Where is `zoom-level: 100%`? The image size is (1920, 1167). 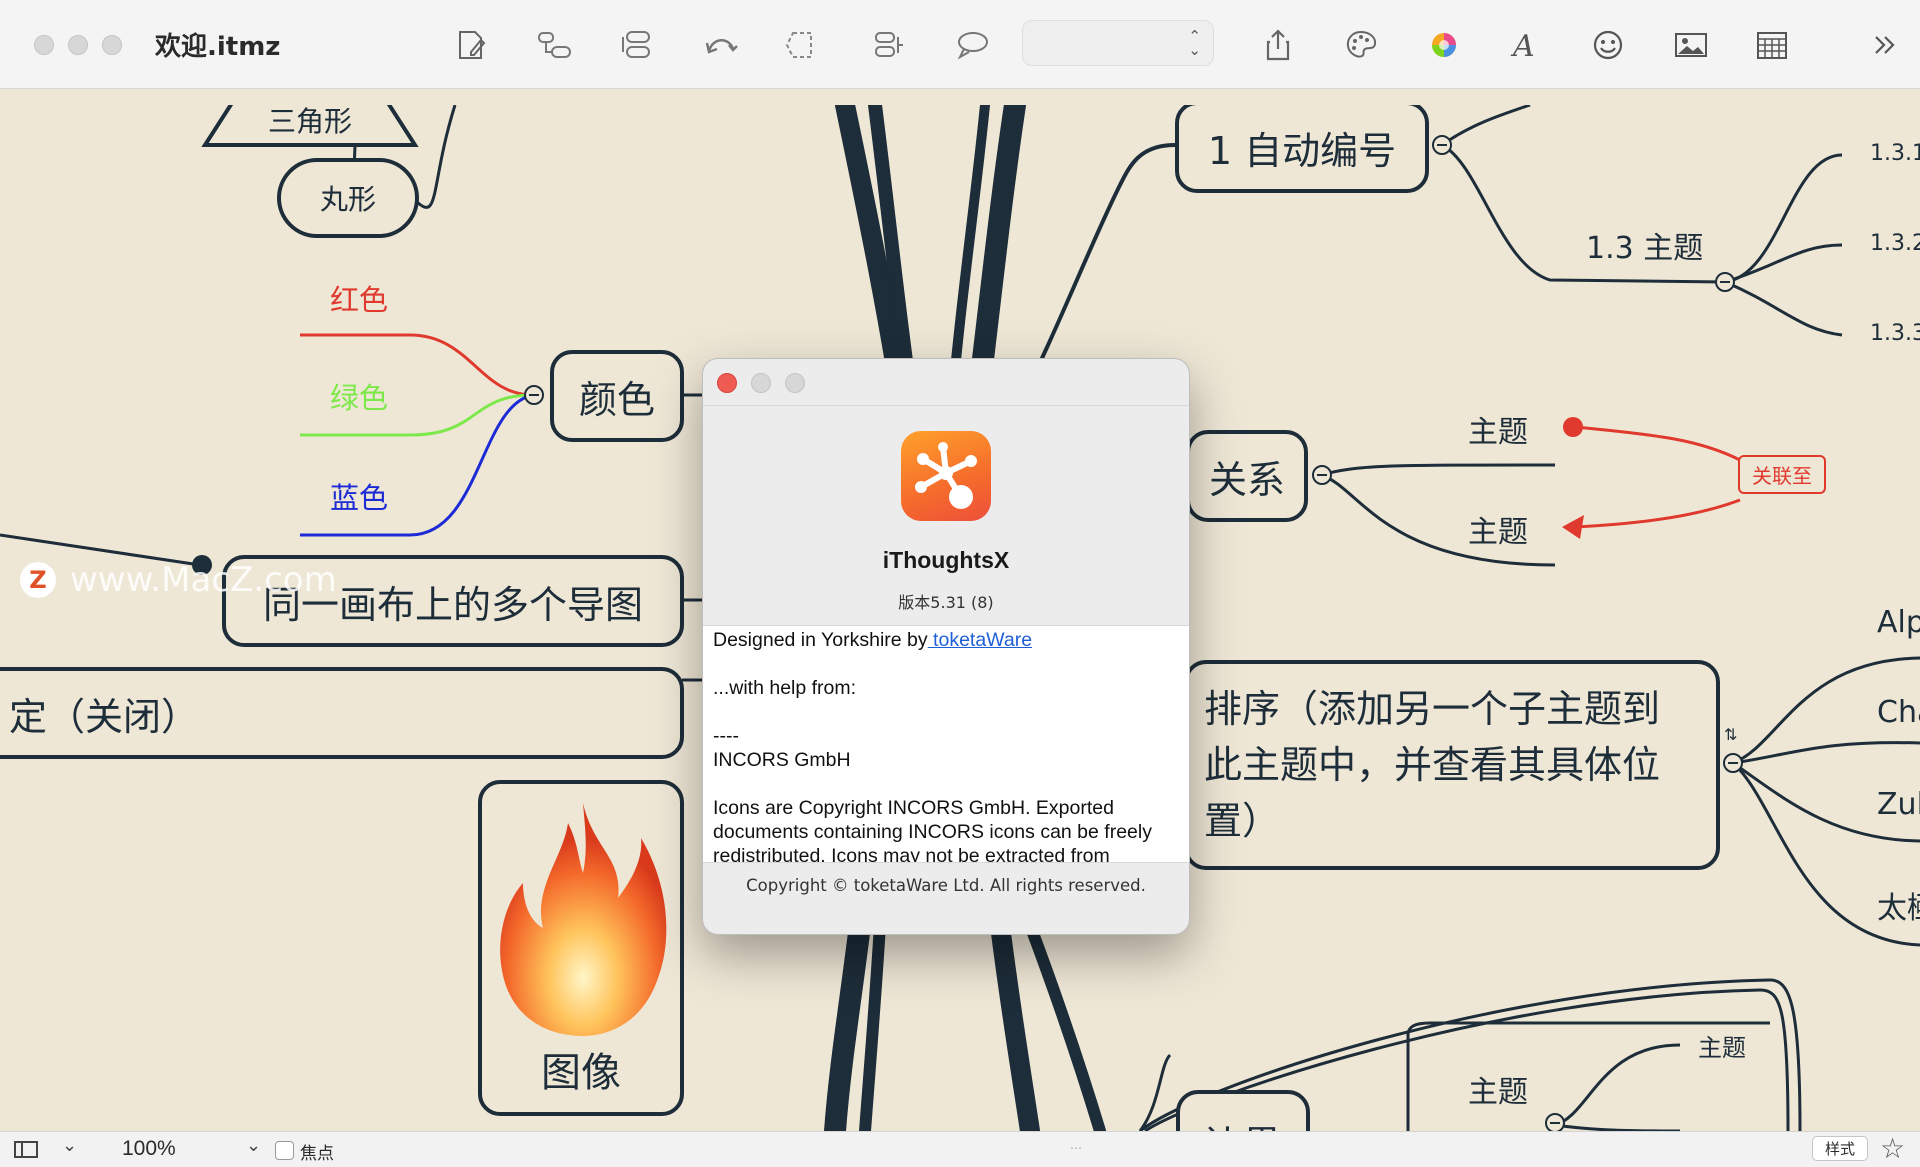 zoom-level: 100% is located at coordinates (149, 1149).